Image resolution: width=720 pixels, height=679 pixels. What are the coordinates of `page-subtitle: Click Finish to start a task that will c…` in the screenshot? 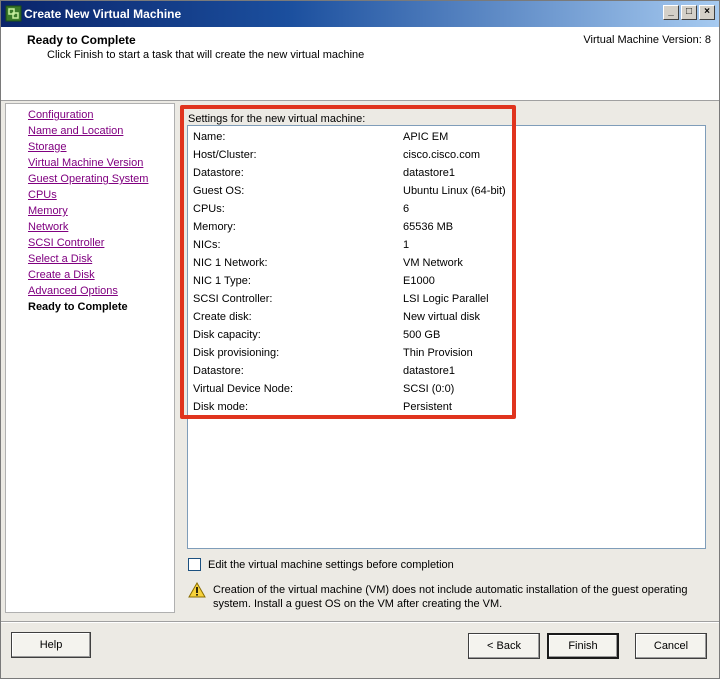 It's located at (206, 55).